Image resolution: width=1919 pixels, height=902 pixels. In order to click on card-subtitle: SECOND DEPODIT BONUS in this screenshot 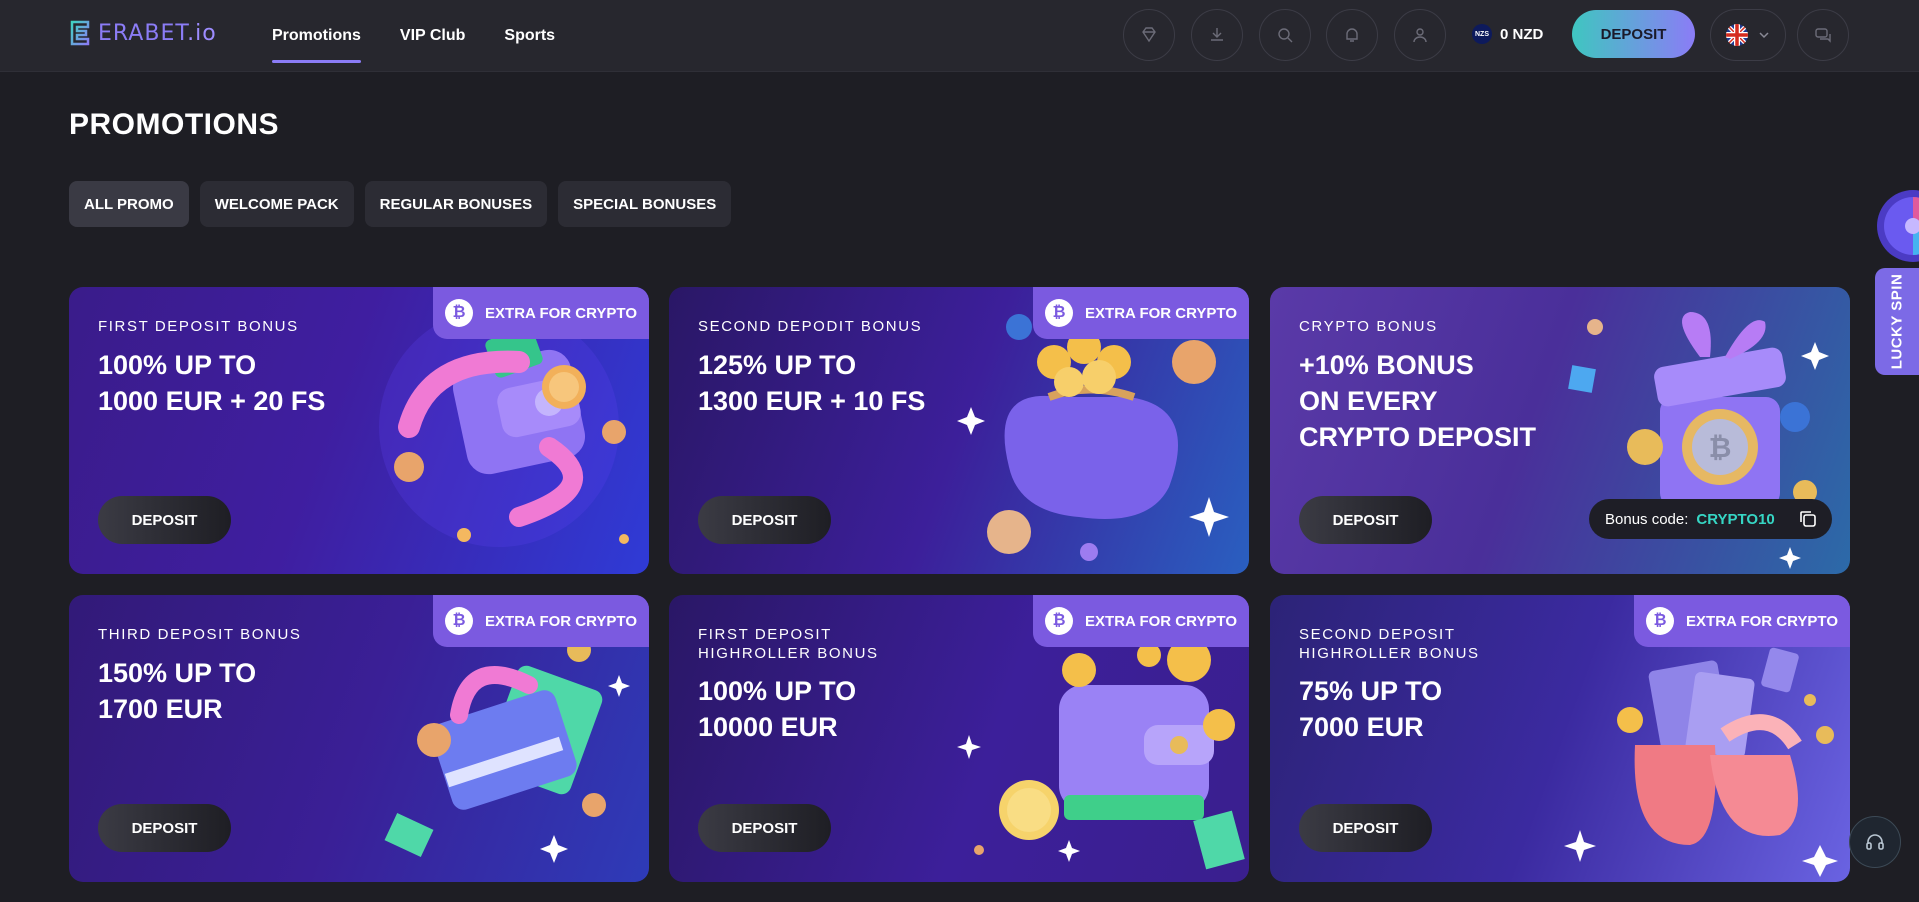, I will do `click(810, 326)`.